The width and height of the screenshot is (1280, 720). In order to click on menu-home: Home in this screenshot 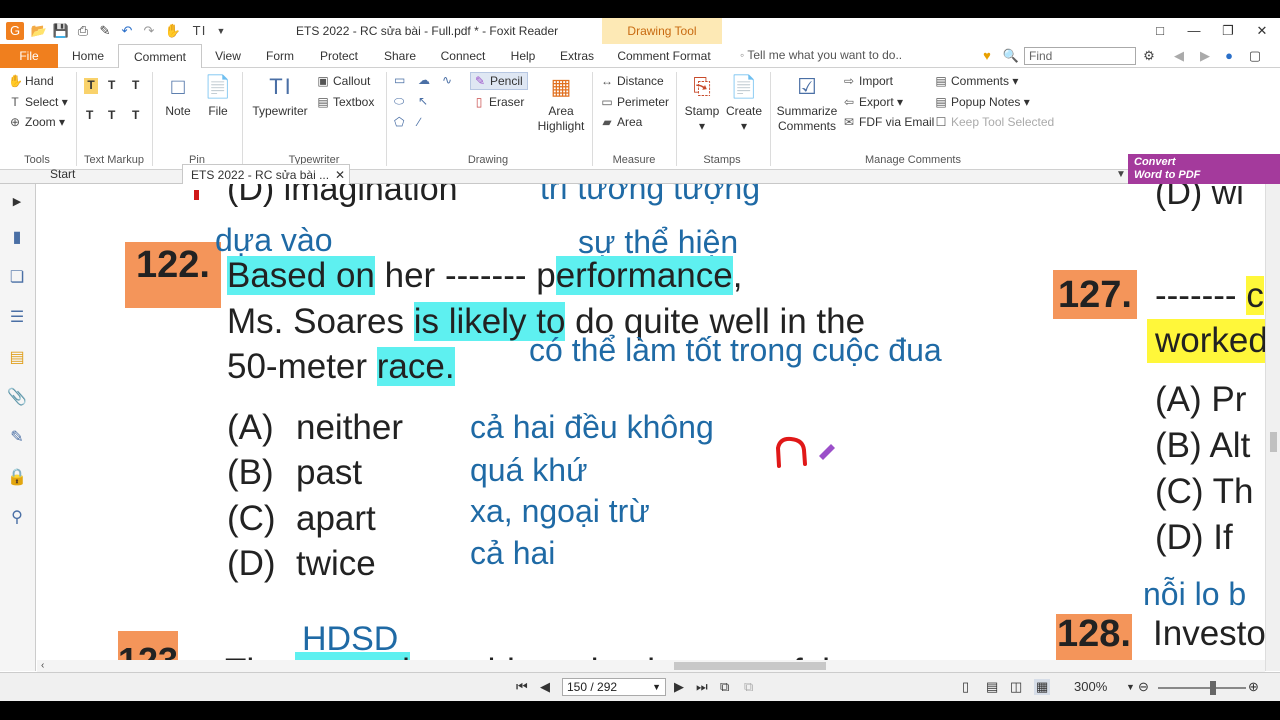, I will do `click(88, 56)`.